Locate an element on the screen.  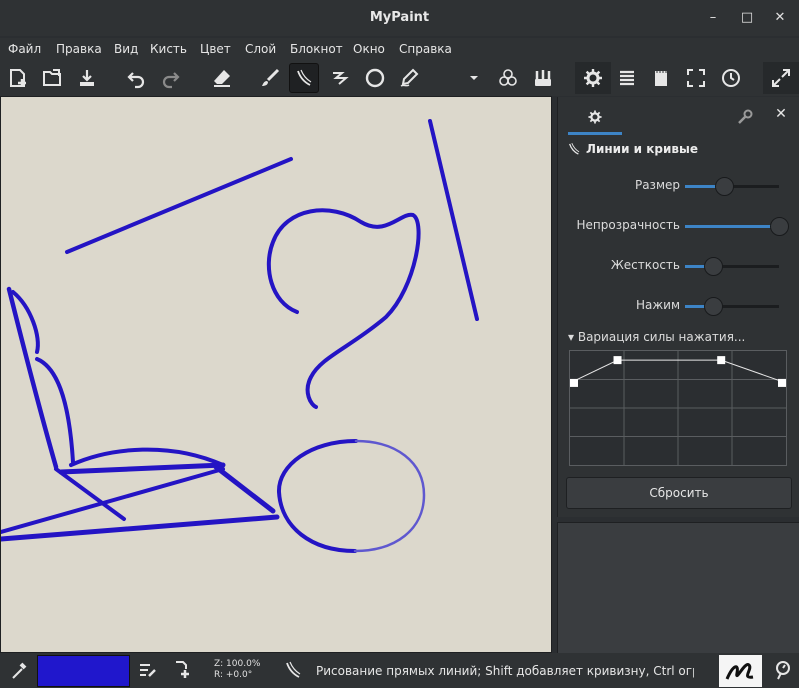
pressure-curve-editor is located at coordinates (678, 408).